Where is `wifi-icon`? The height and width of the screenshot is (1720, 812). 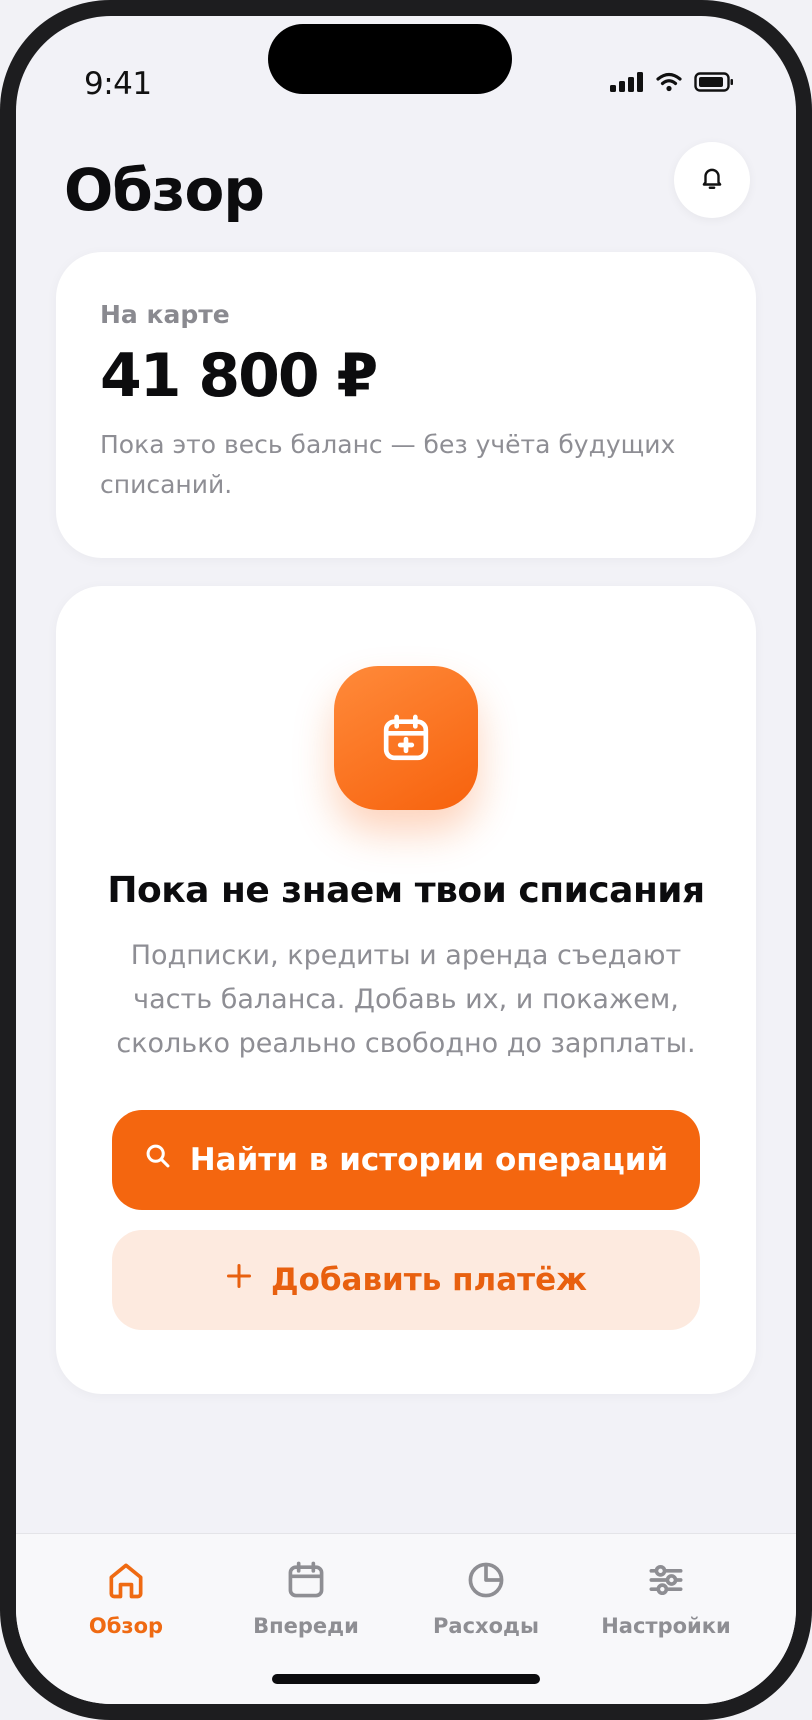 wifi-icon is located at coordinates (669, 84).